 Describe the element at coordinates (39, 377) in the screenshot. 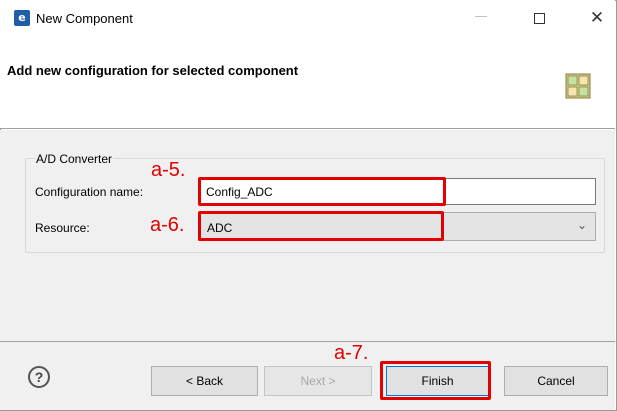

I see `help-button: ?` at that location.